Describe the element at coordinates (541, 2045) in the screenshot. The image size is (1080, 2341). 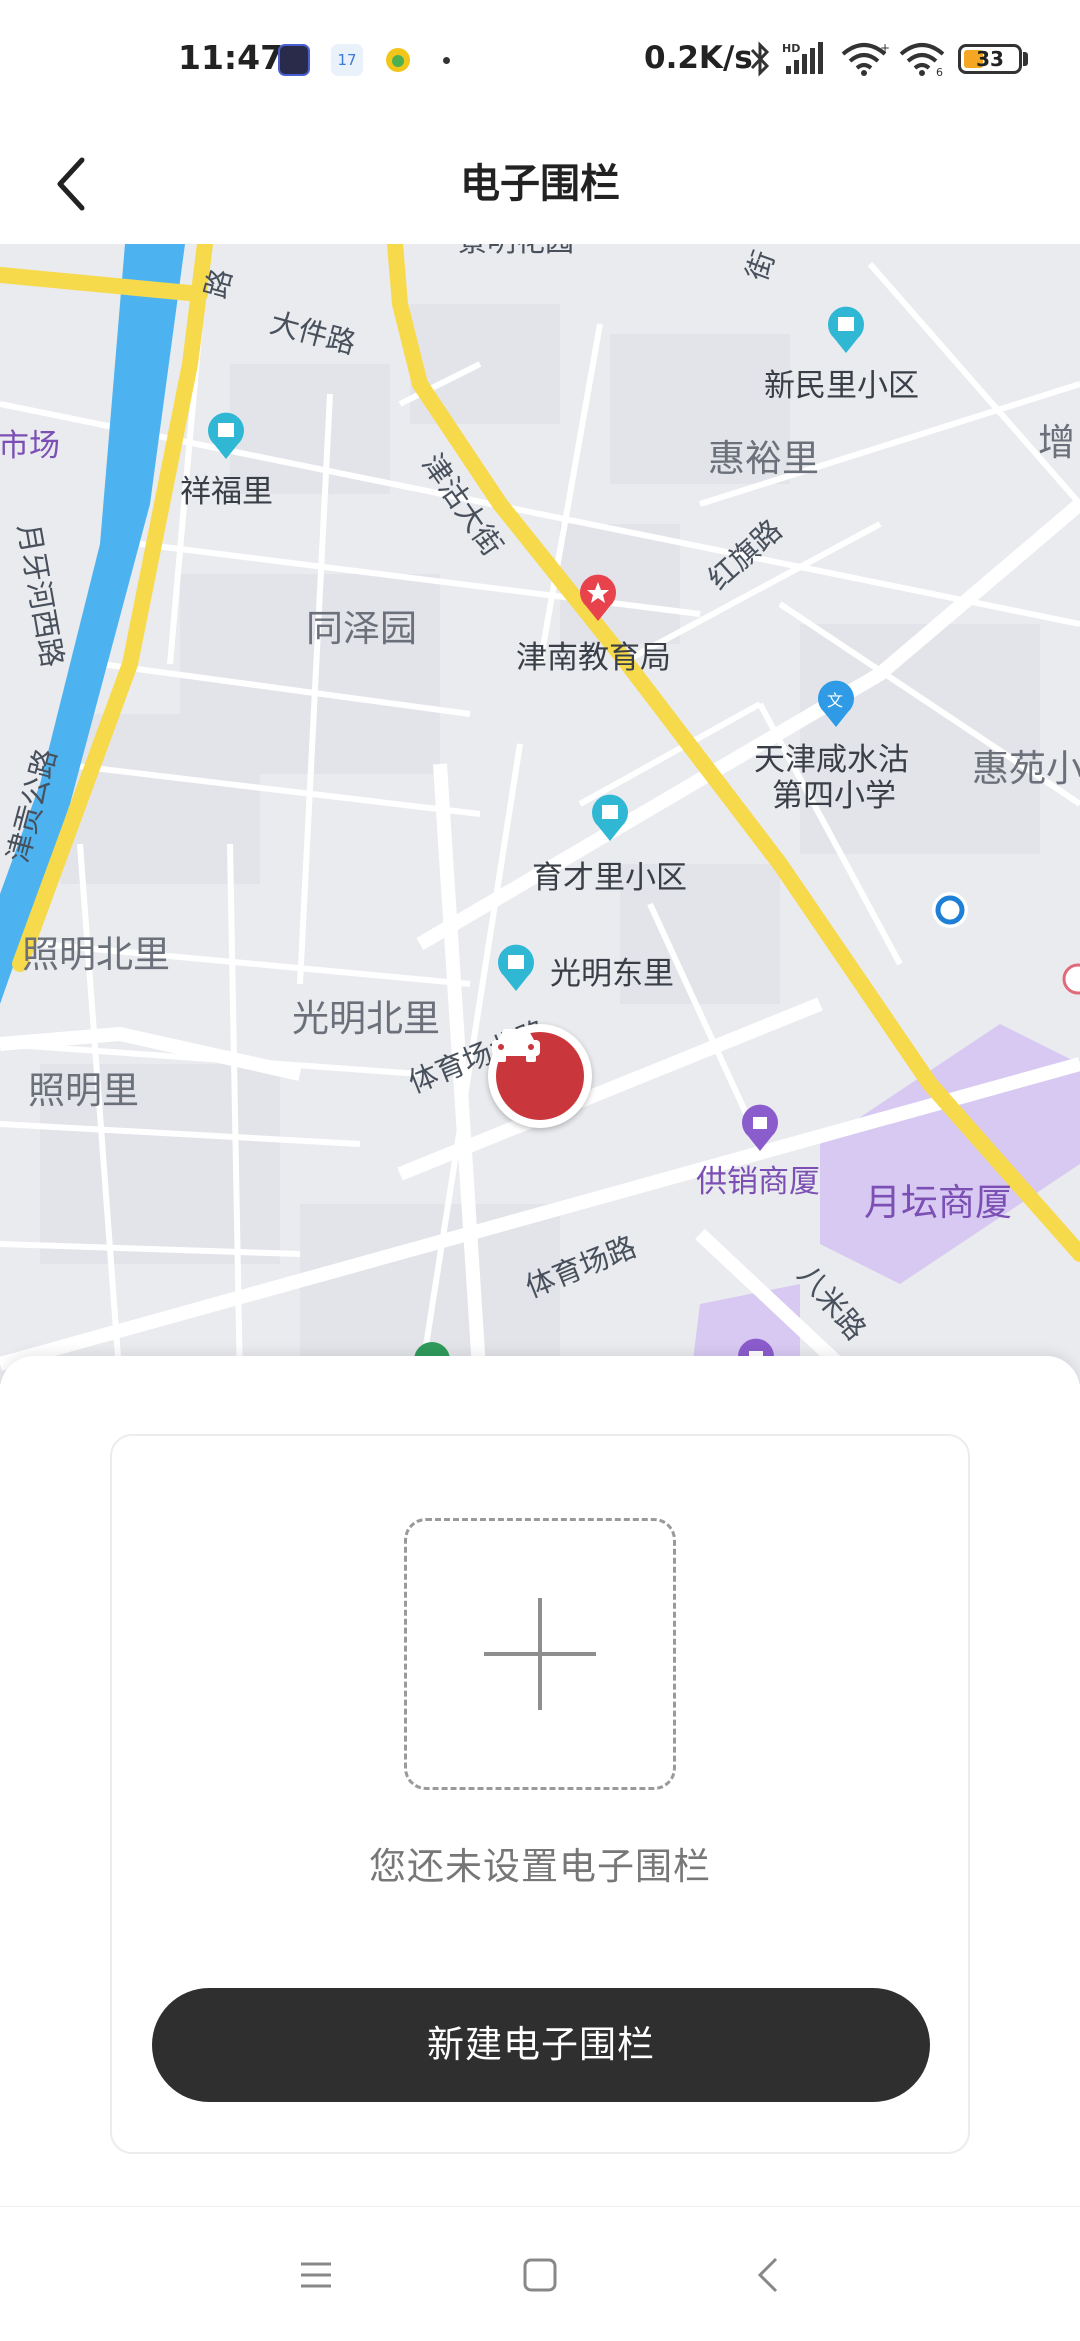
I see `create-fence-button: 新建电子围栏` at that location.